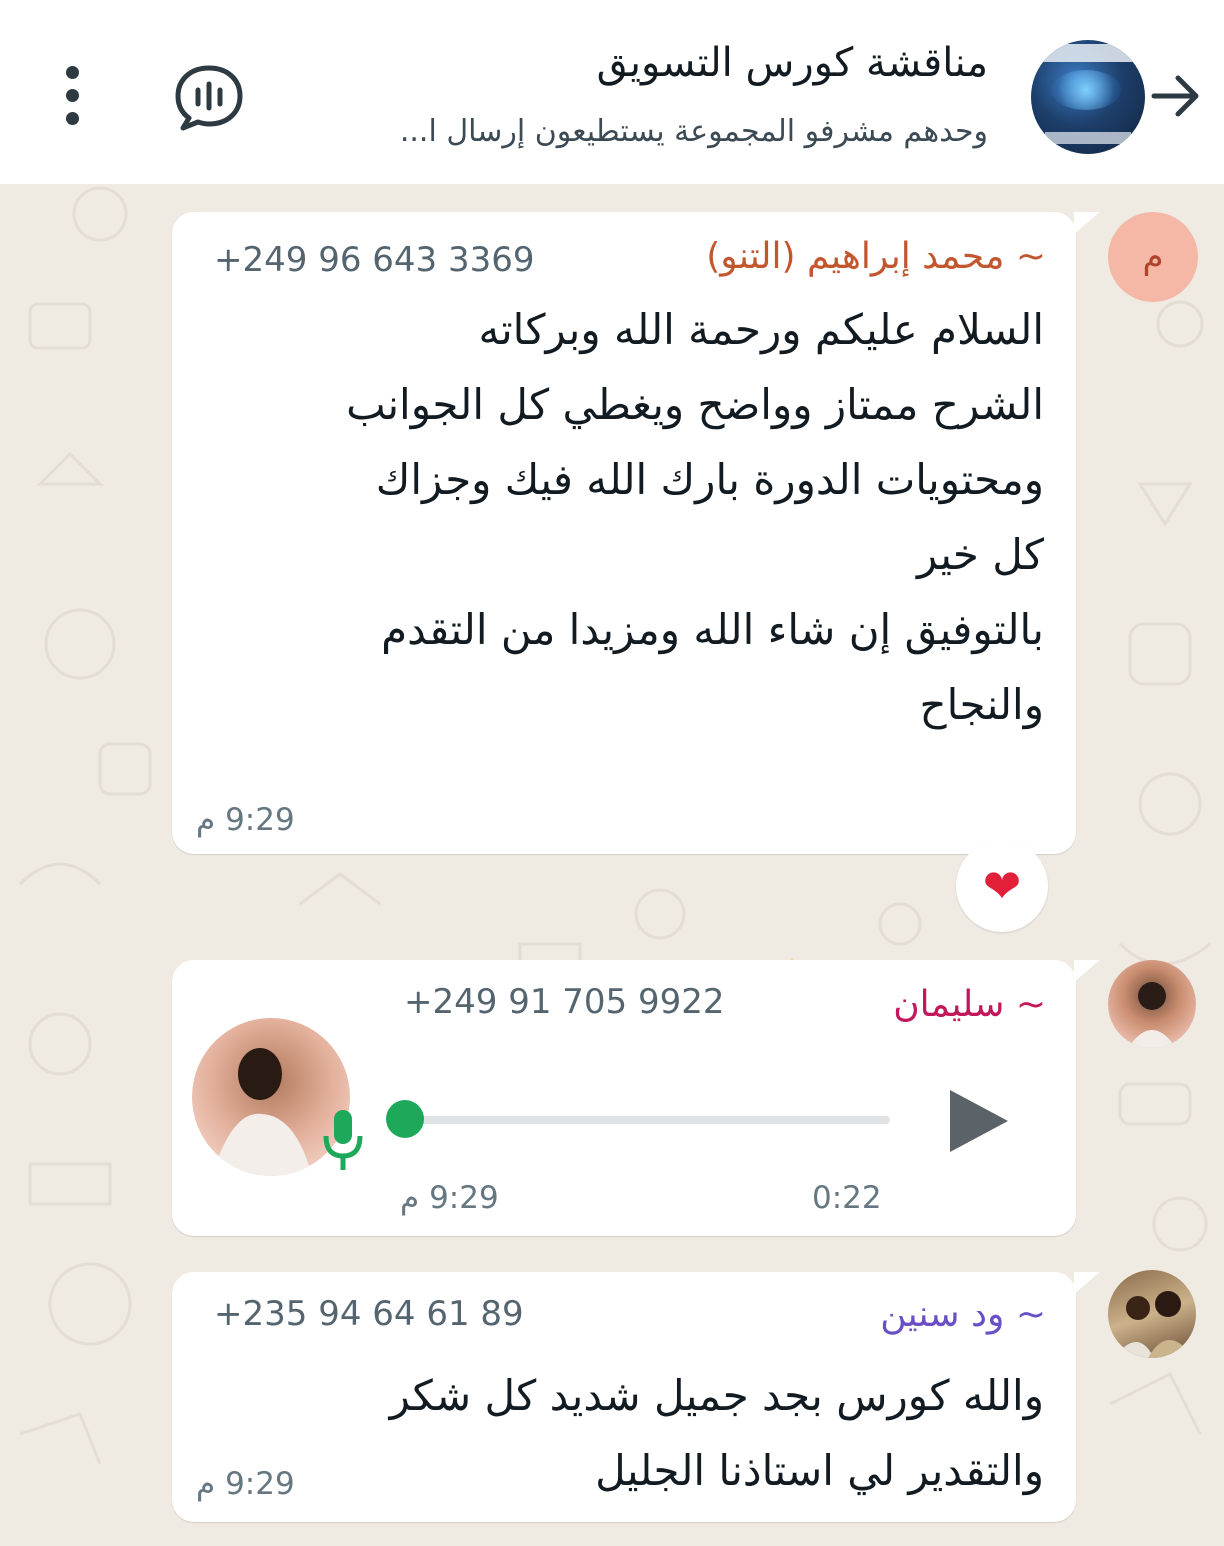  I want to click on sender-avatar: م, so click(1153, 257).